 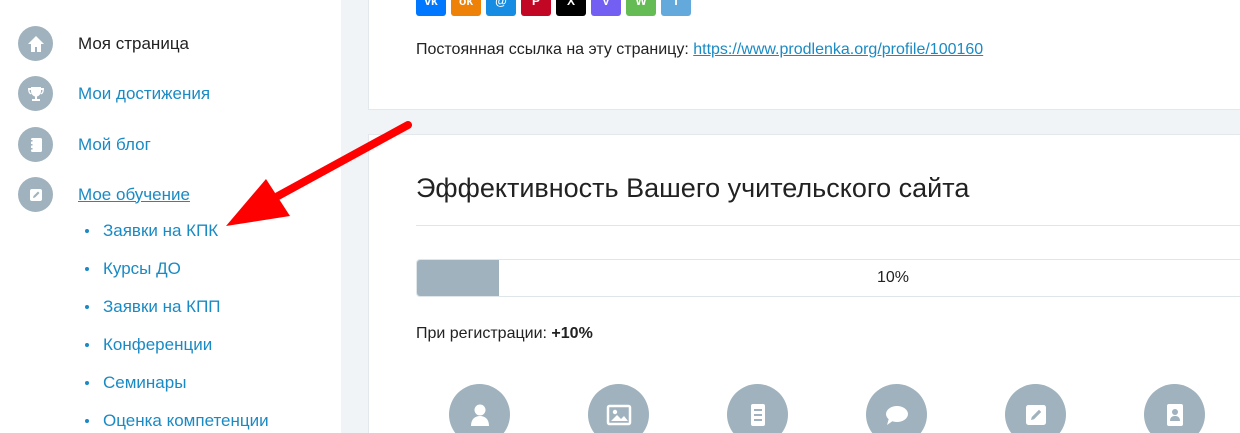 What do you see at coordinates (144, 93) in the screenshot?
I see `sidebar-item-label: Мои достижения` at bounding box center [144, 93].